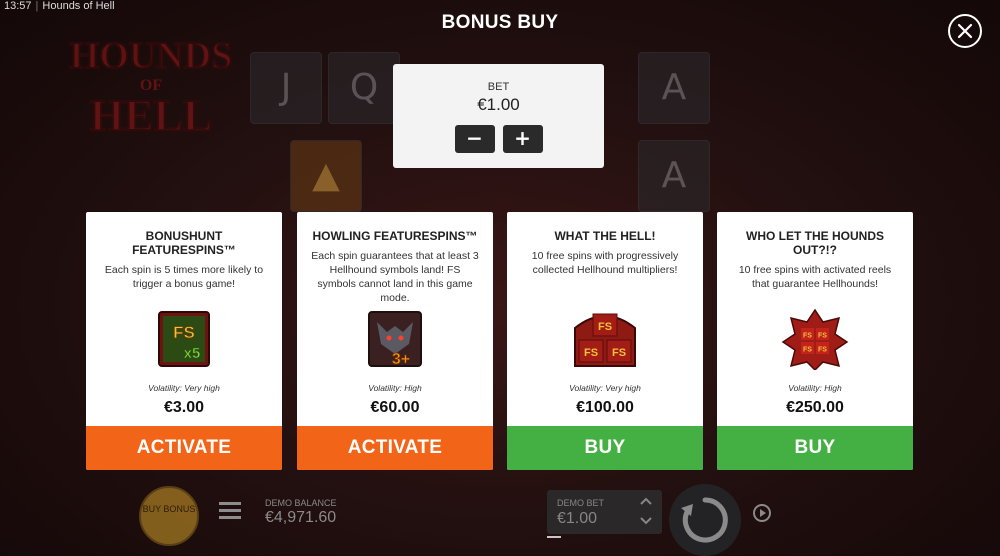 This screenshot has width=1000, height=556. I want to click on increase-bet-button: +, so click(522, 139).